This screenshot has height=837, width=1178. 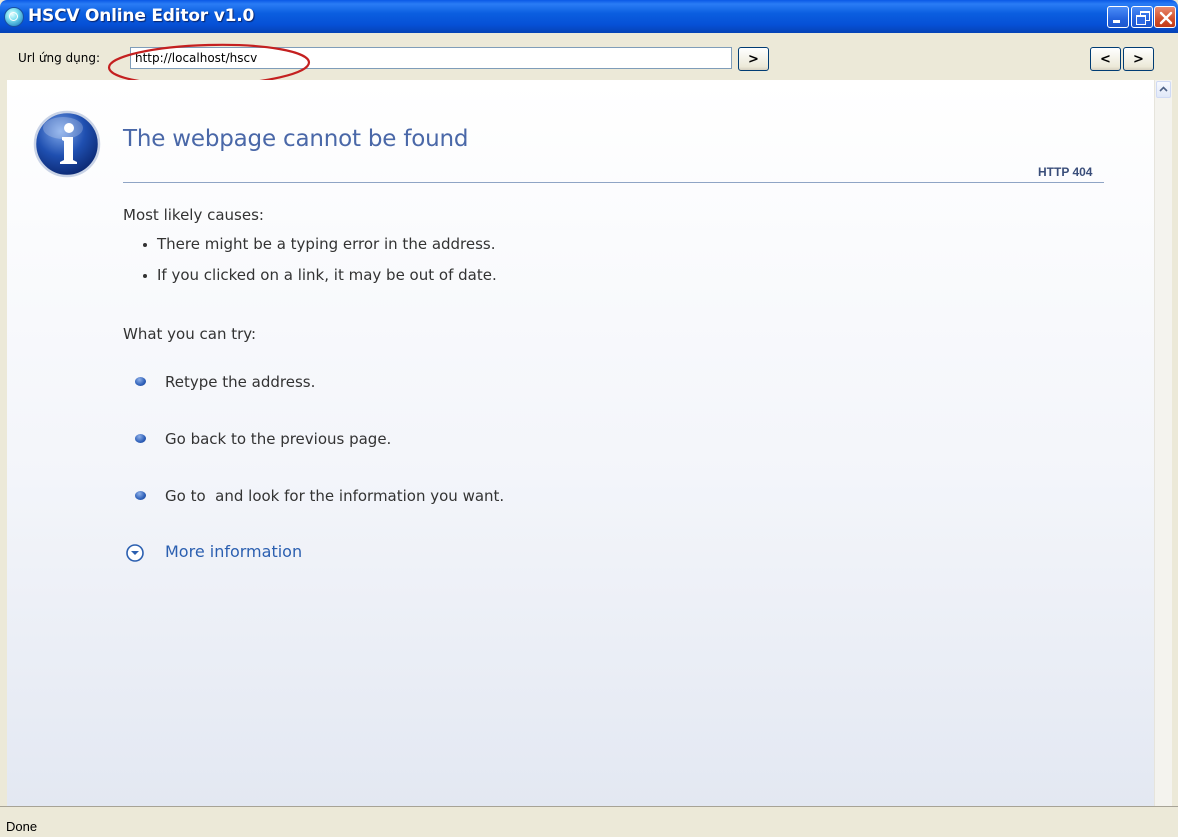 What do you see at coordinates (141, 16) in the screenshot?
I see `window-title: HSCV Online Editor v1.0` at bounding box center [141, 16].